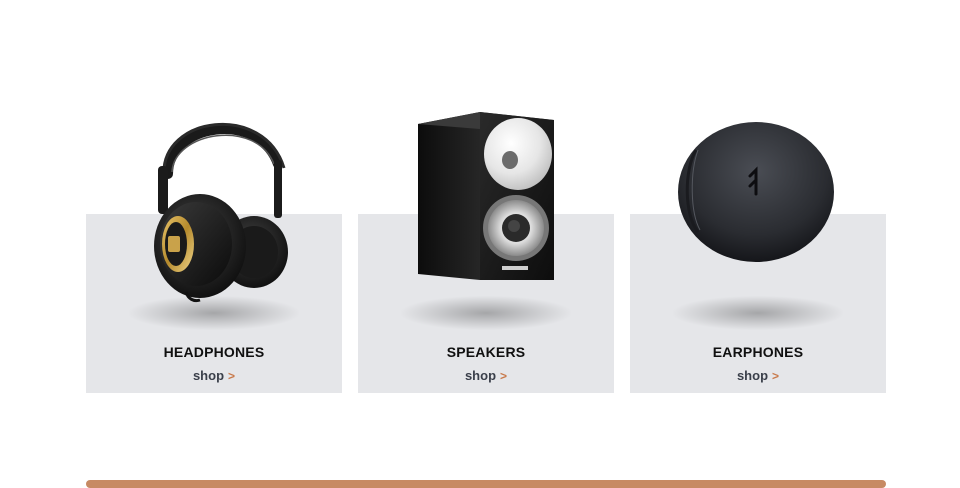 The image size is (960, 488). I want to click on shop-link-headphones: shop >, so click(214, 375).